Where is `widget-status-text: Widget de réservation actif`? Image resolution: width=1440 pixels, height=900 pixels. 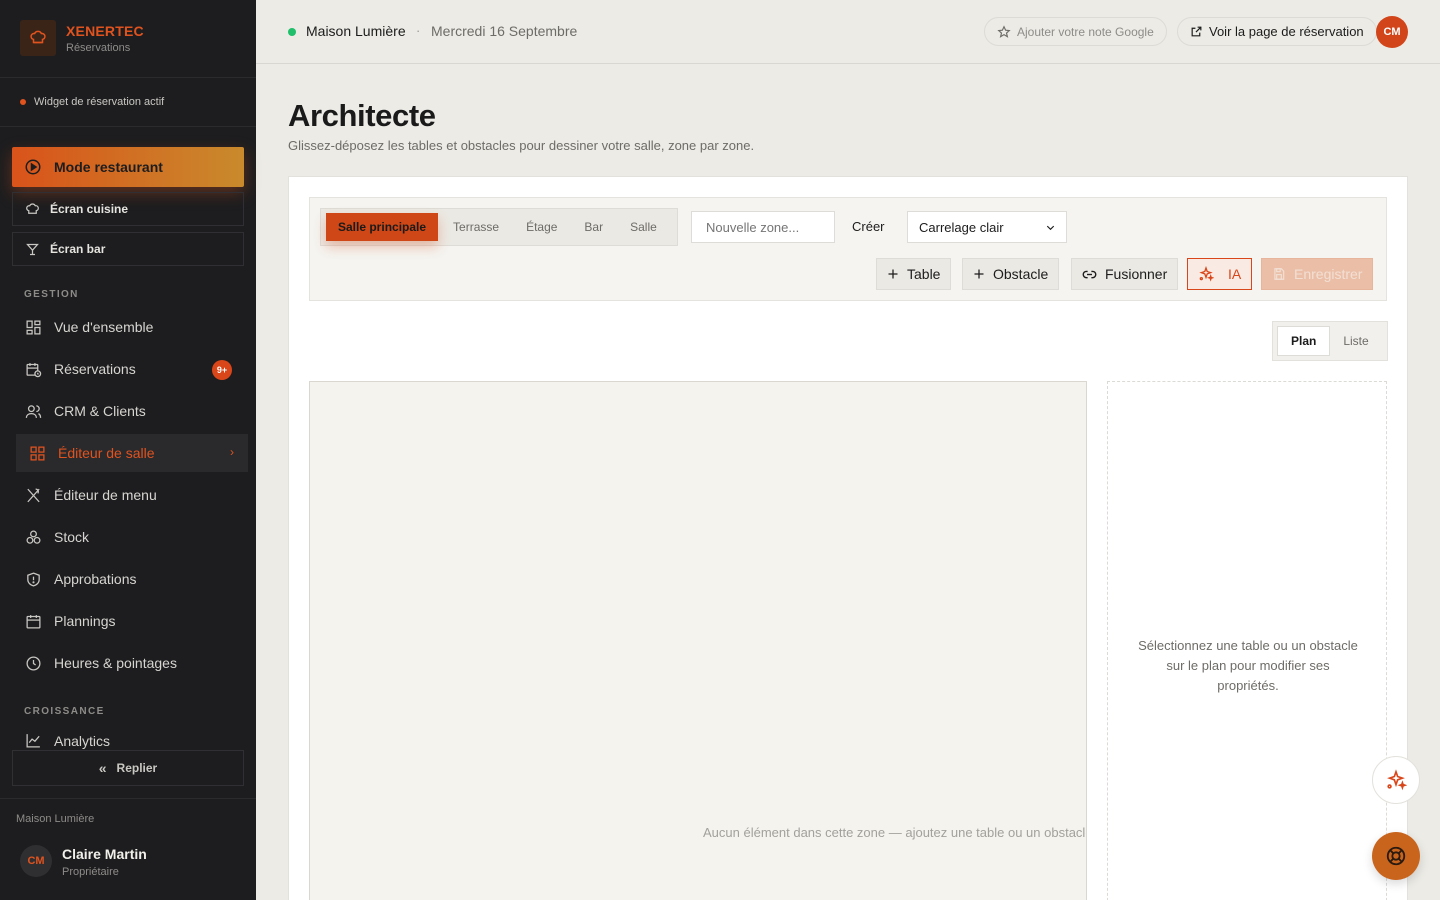
widget-status-text: Widget de réservation actif is located at coordinates (99, 102).